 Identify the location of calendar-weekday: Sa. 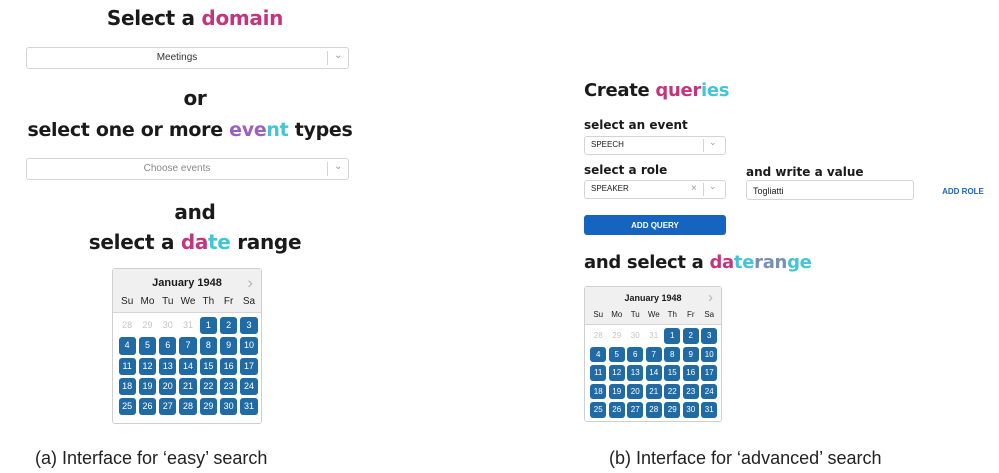
(709, 314).